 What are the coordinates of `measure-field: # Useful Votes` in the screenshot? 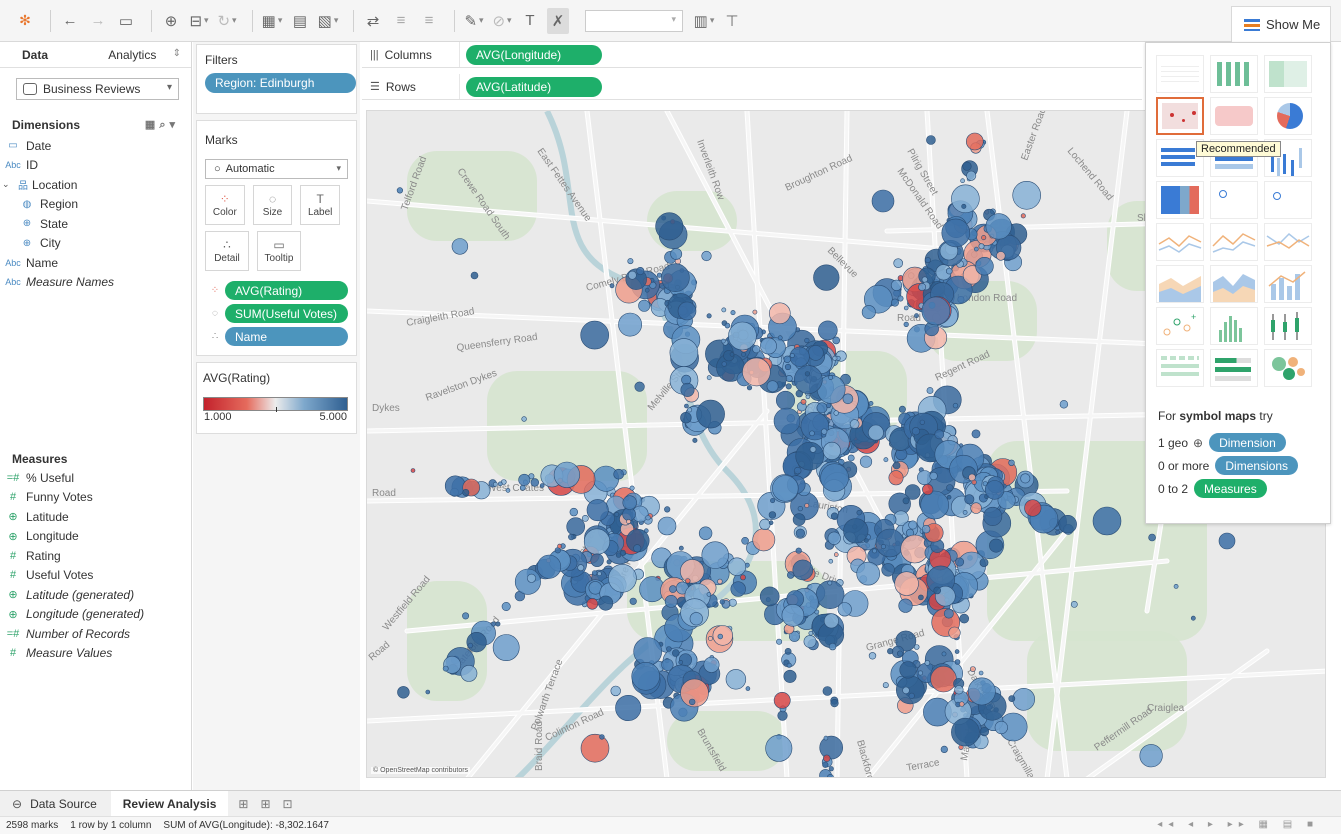 It's located at (95, 576).